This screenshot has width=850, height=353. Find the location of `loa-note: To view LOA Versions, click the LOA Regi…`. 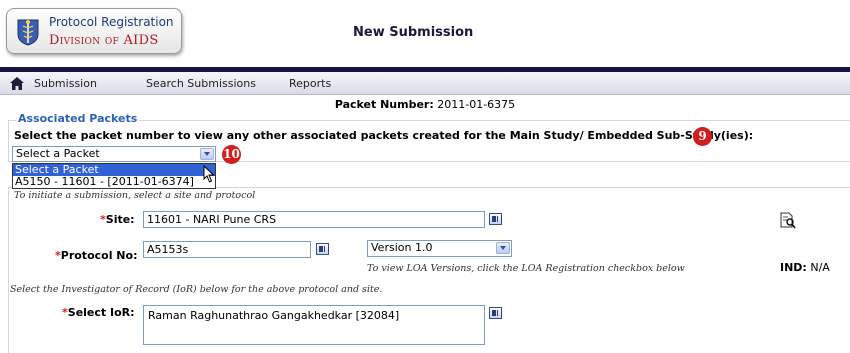

loa-note: To view LOA Versions, click the LOA Regi… is located at coordinates (526, 268).